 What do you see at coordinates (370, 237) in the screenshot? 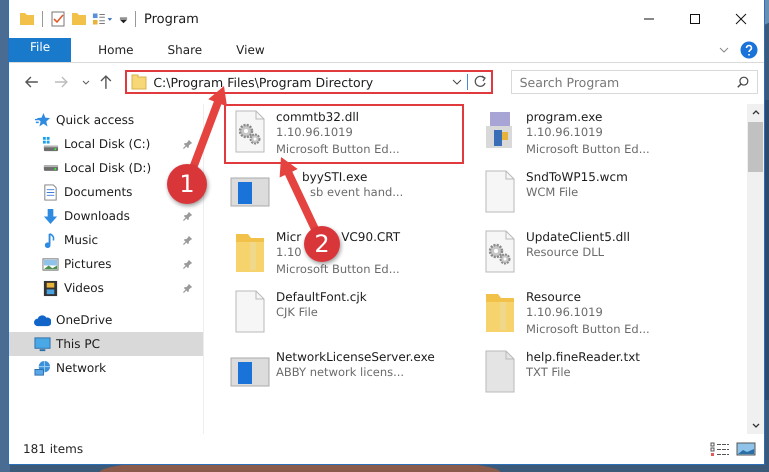
I see `file-name: VC90.CRT` at bounding box center [370, 237].